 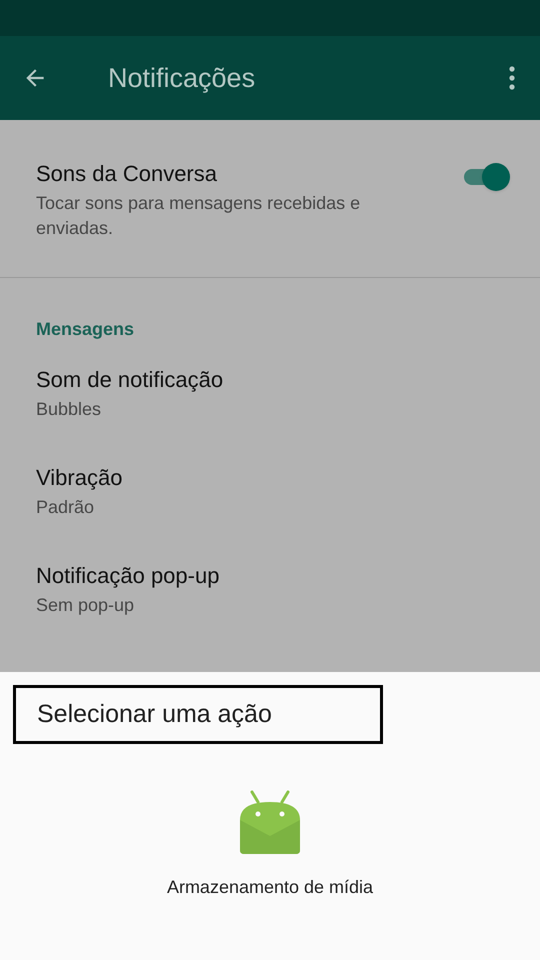 What do you see at coordinates (270, 822) in the screenshot?
I see `android-icon` at bounding box center [270, 822].